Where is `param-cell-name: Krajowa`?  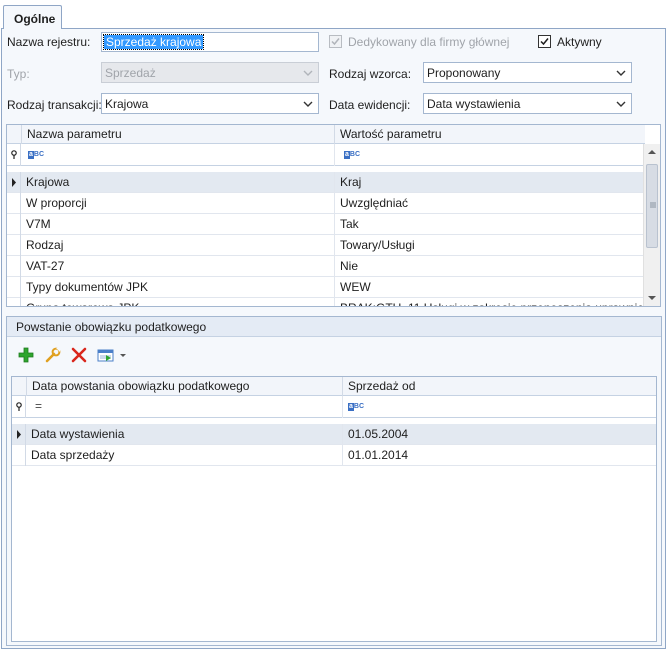
param-cell-name: Krajowa is located at coordinates (48, 182).